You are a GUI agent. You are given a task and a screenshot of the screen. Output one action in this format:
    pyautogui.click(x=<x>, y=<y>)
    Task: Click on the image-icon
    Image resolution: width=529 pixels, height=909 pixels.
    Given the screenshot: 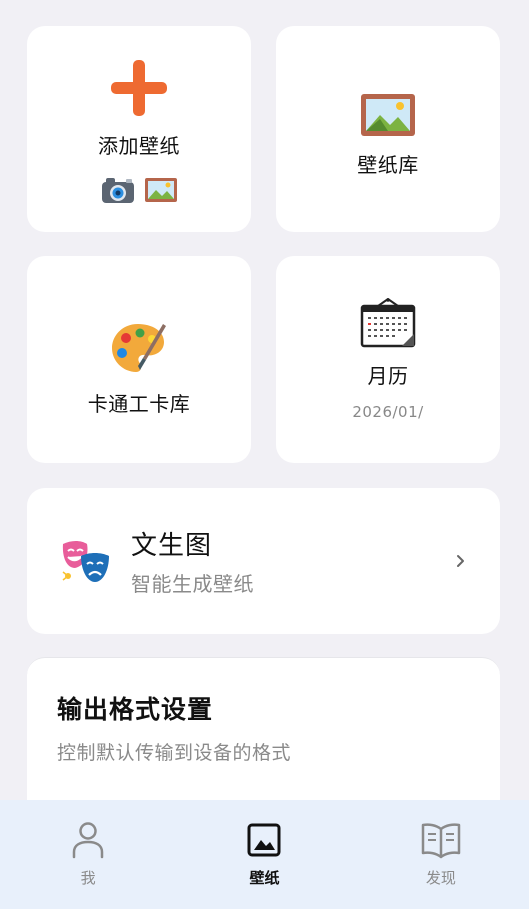 What is the action you would take?
    pyautogui.click(x=264, y=840)
    